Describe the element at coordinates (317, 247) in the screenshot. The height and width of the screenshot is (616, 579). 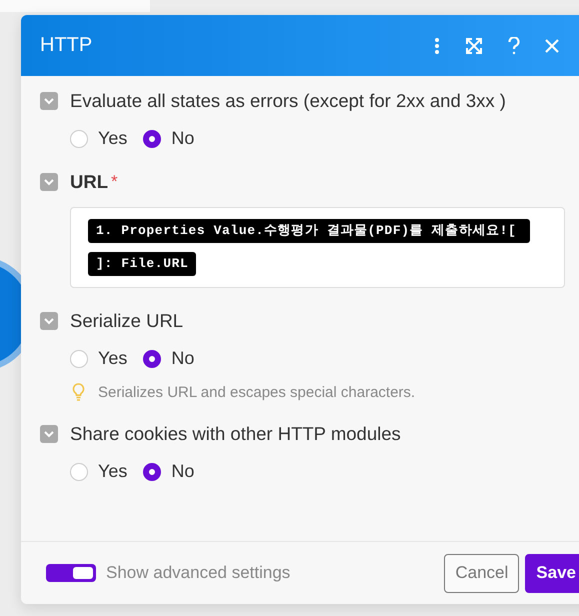
I see `url-field: 1. Properties Value.수행평가 결과물(PDF)를 제출하세요![ ]: File.URL` at that location.